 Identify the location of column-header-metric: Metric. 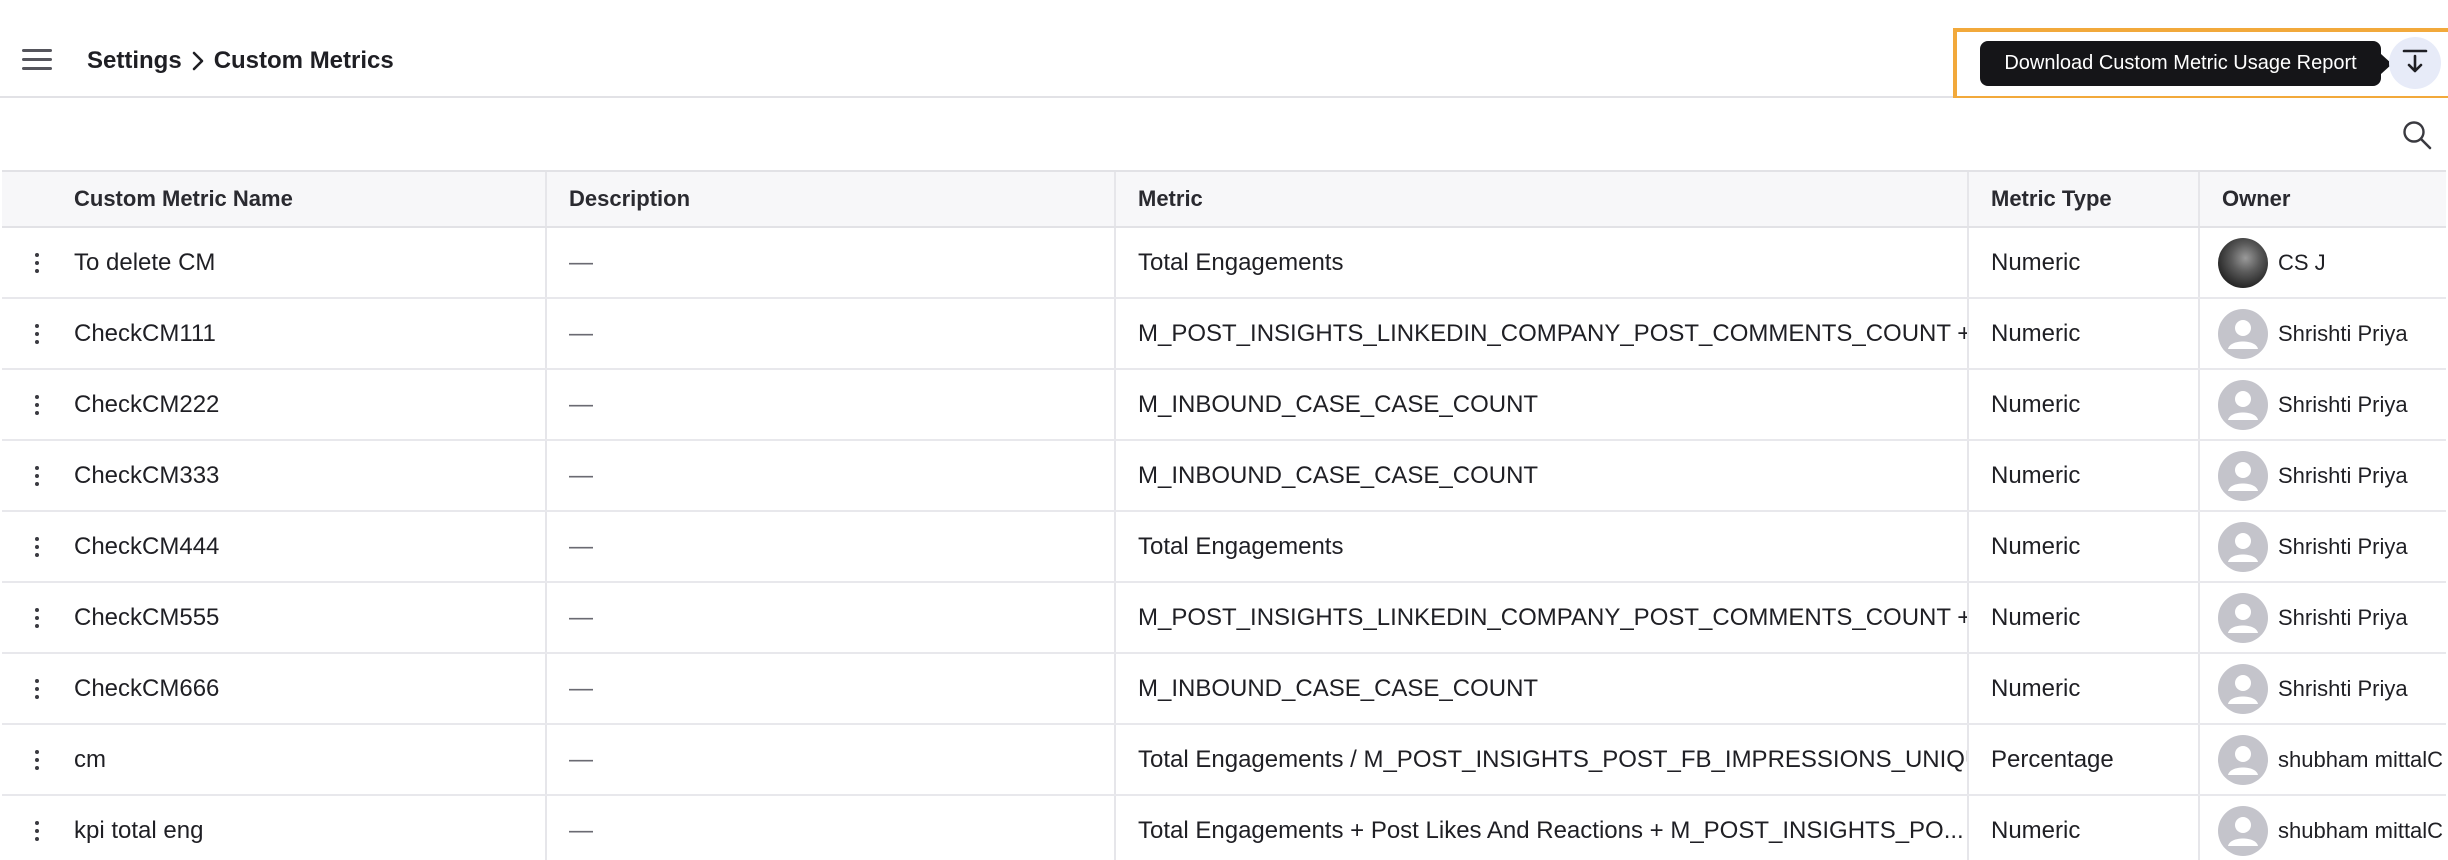
(1542, 199).